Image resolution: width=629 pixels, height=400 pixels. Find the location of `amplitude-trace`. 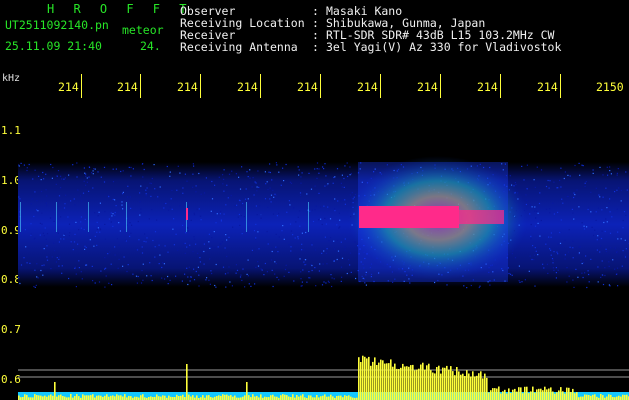

amplitude-trace is located at coordinates (323, 377).